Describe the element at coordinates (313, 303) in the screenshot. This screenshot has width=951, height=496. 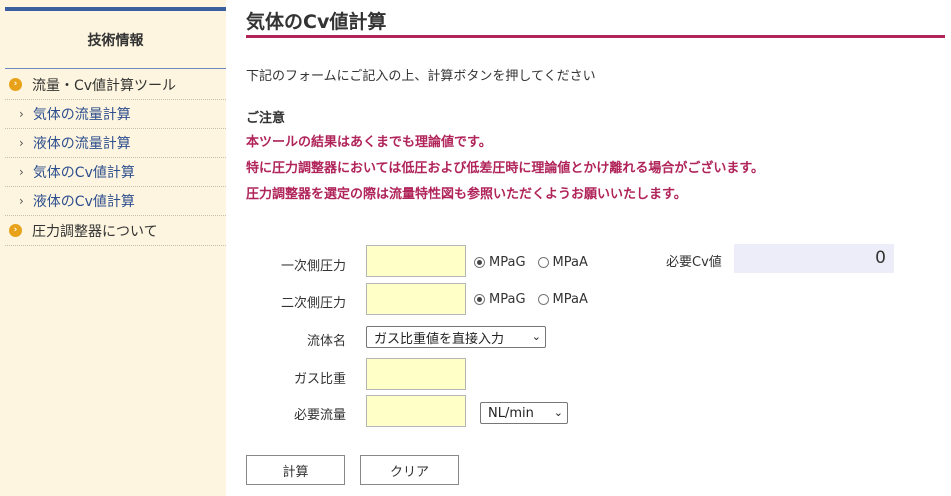
I see `secondary-pressure-label: 二次側圧力` at that location.